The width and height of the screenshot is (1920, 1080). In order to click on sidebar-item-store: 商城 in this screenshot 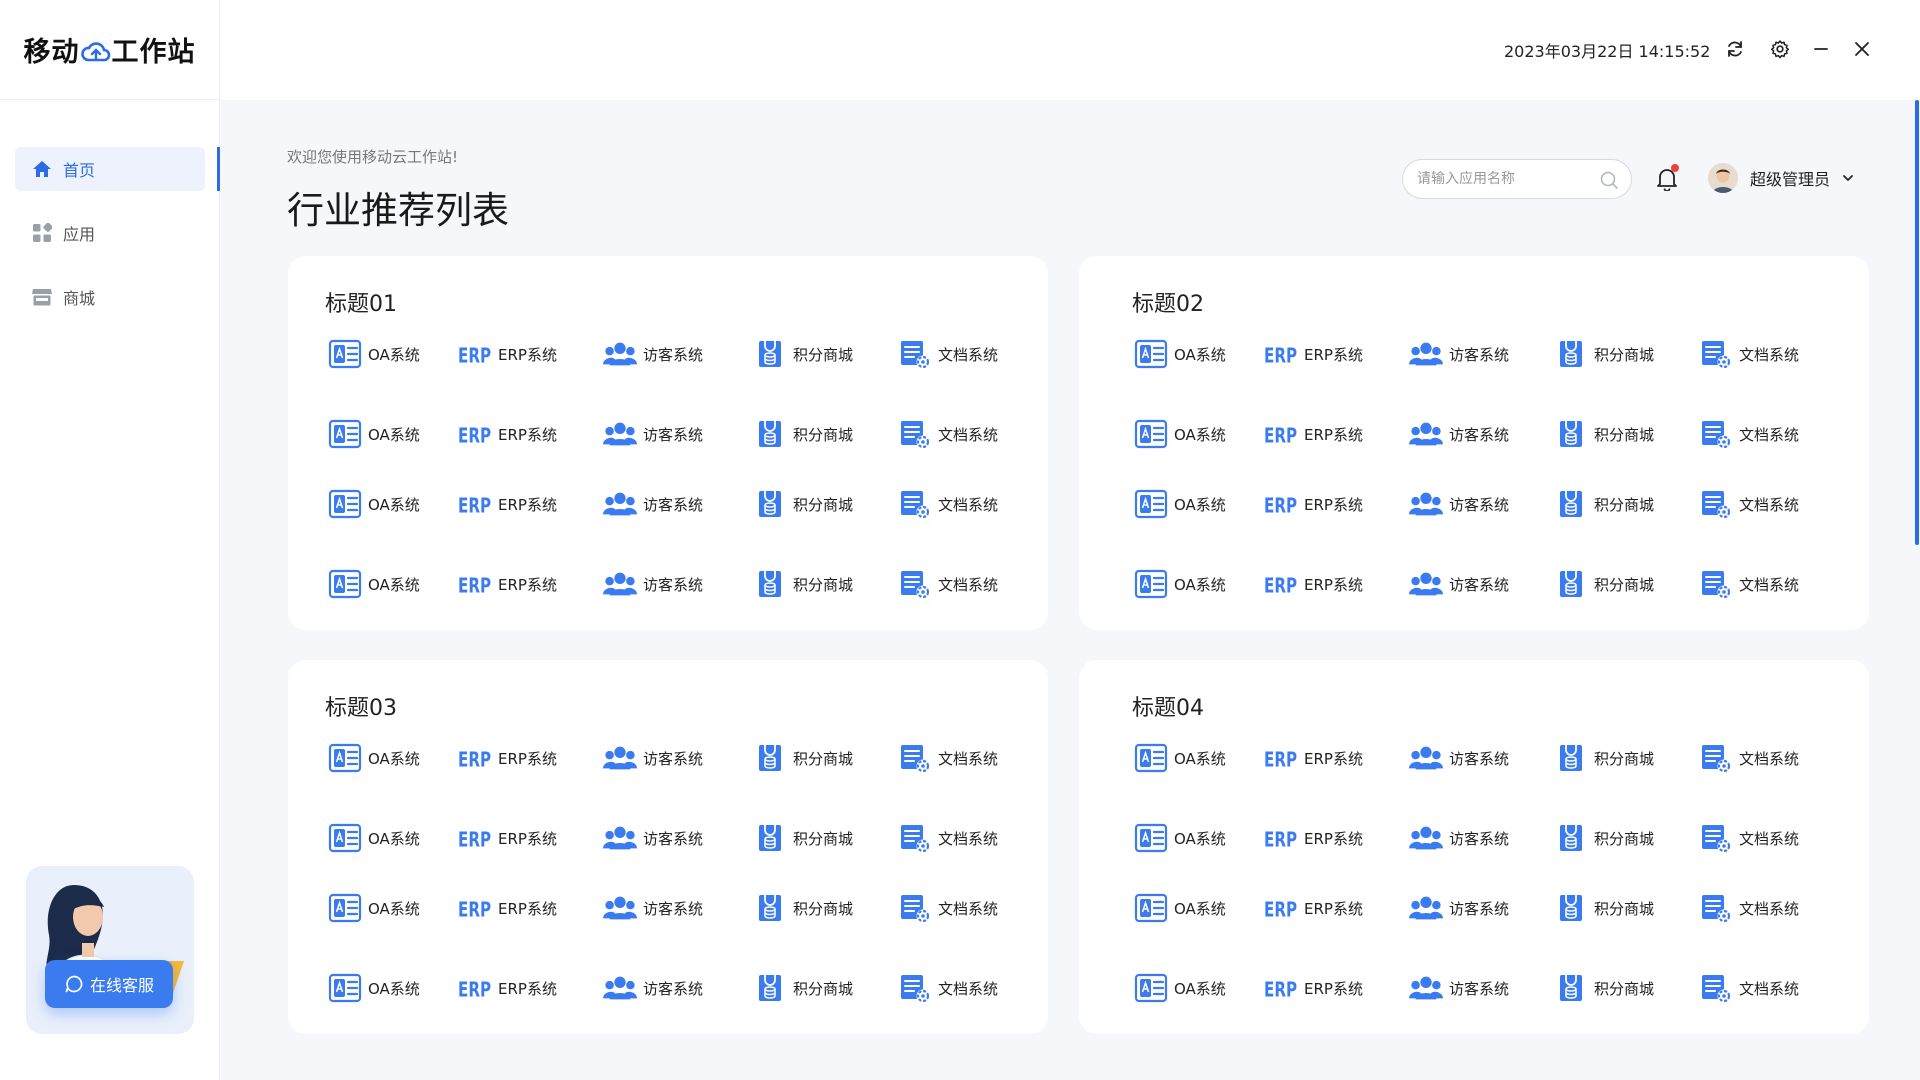, I will do `click(110, 297)`.